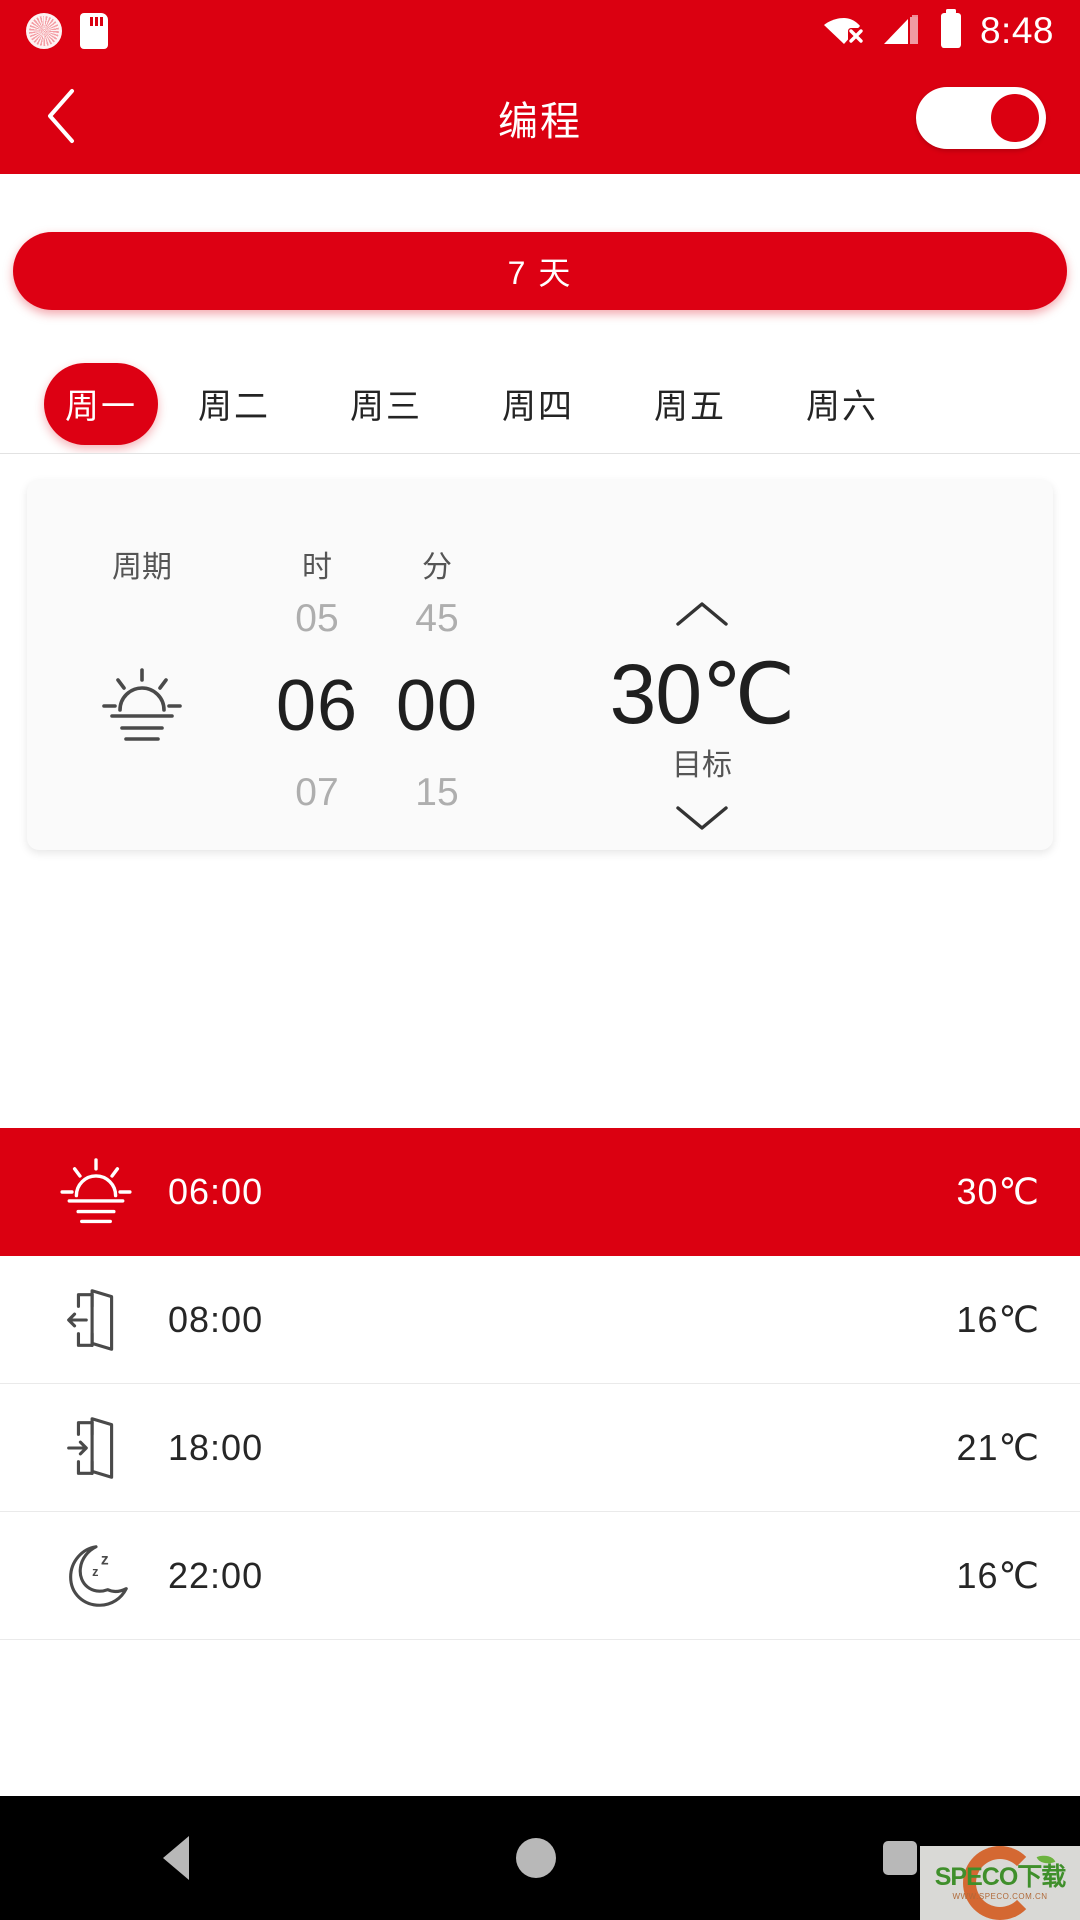  What do you see at coordinates (902, 31) in the screenshot?
I see `signal-icon` at bounding box center [902, 31].